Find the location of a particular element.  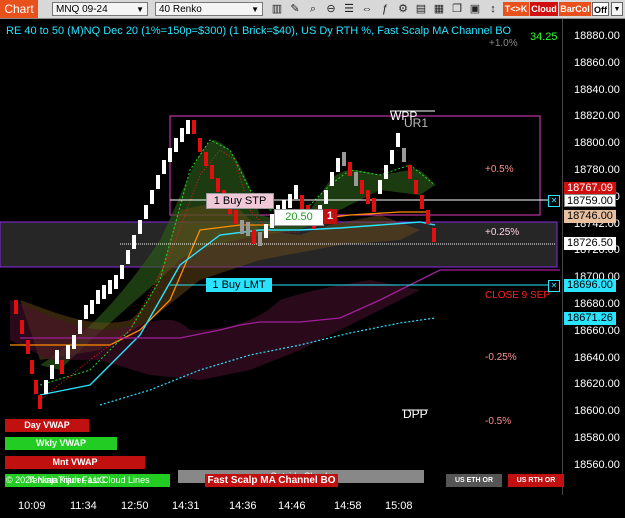

time-tick: 10:09 is located at coordinates (32, 506).